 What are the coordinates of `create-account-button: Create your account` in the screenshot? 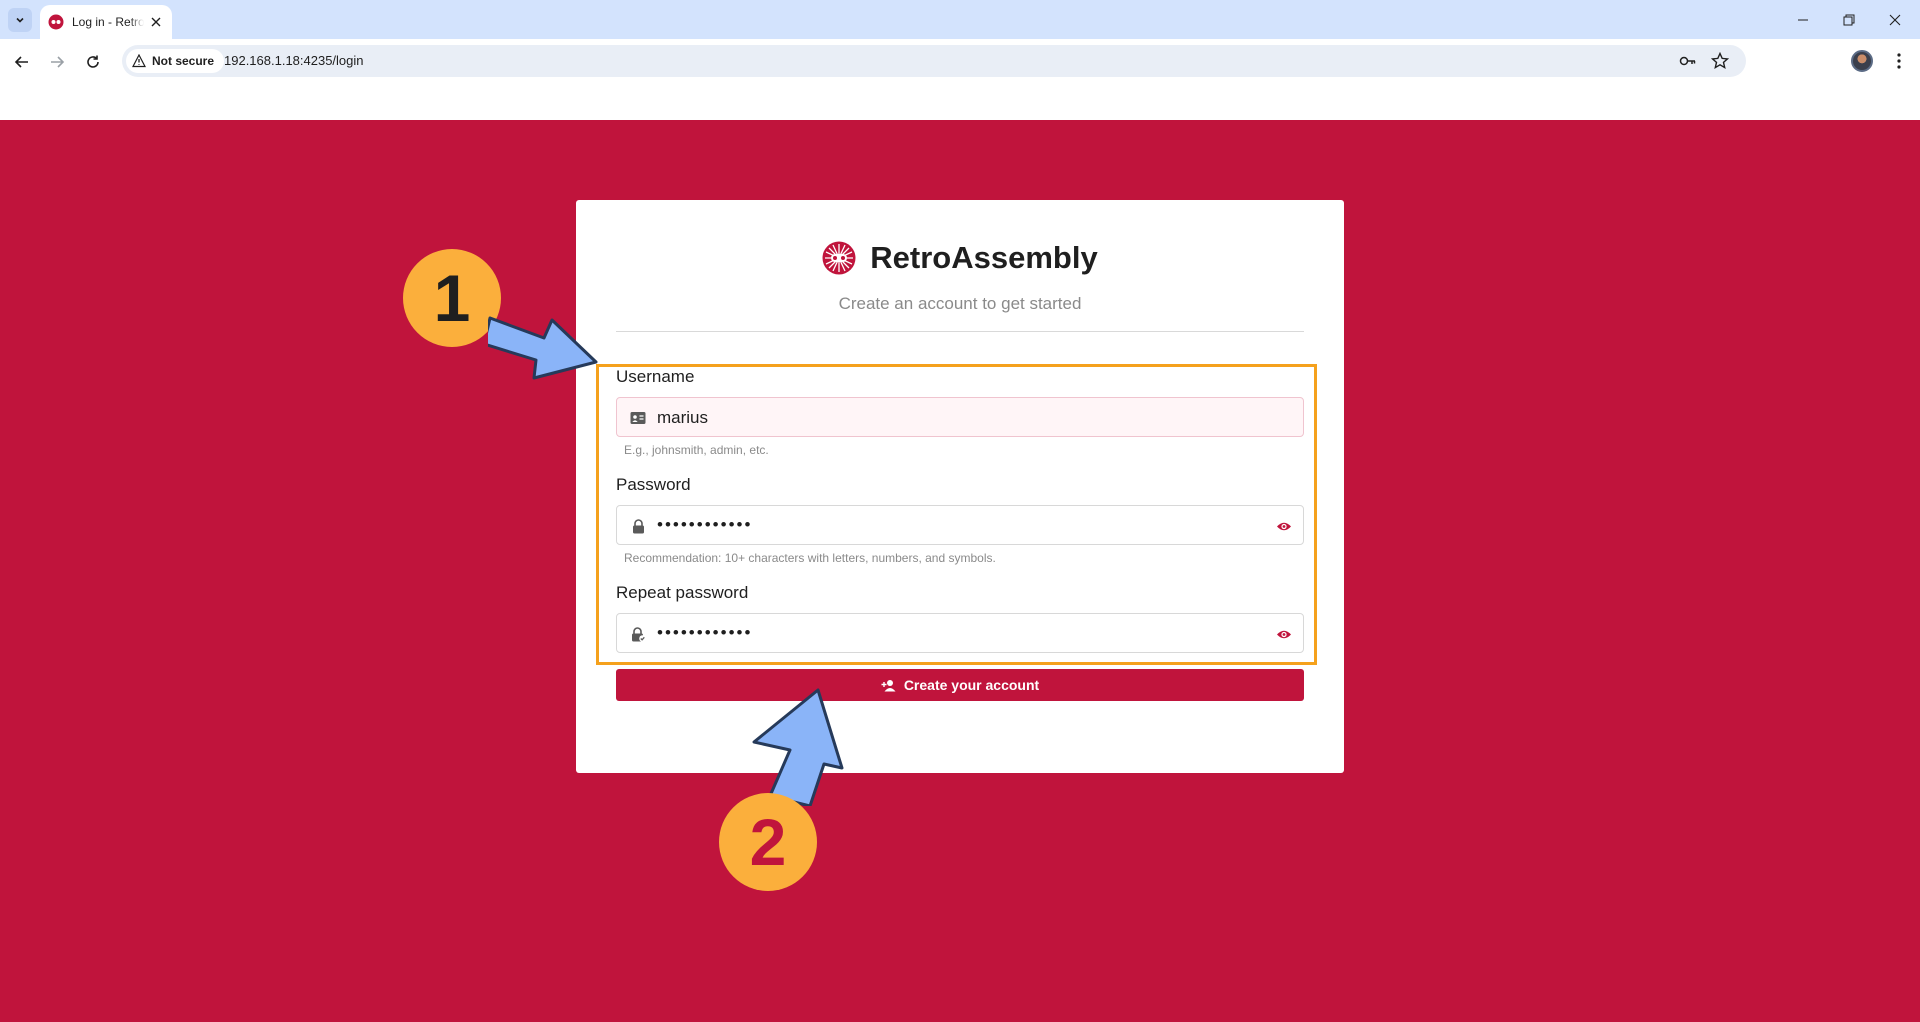 It's located at (960, 685).